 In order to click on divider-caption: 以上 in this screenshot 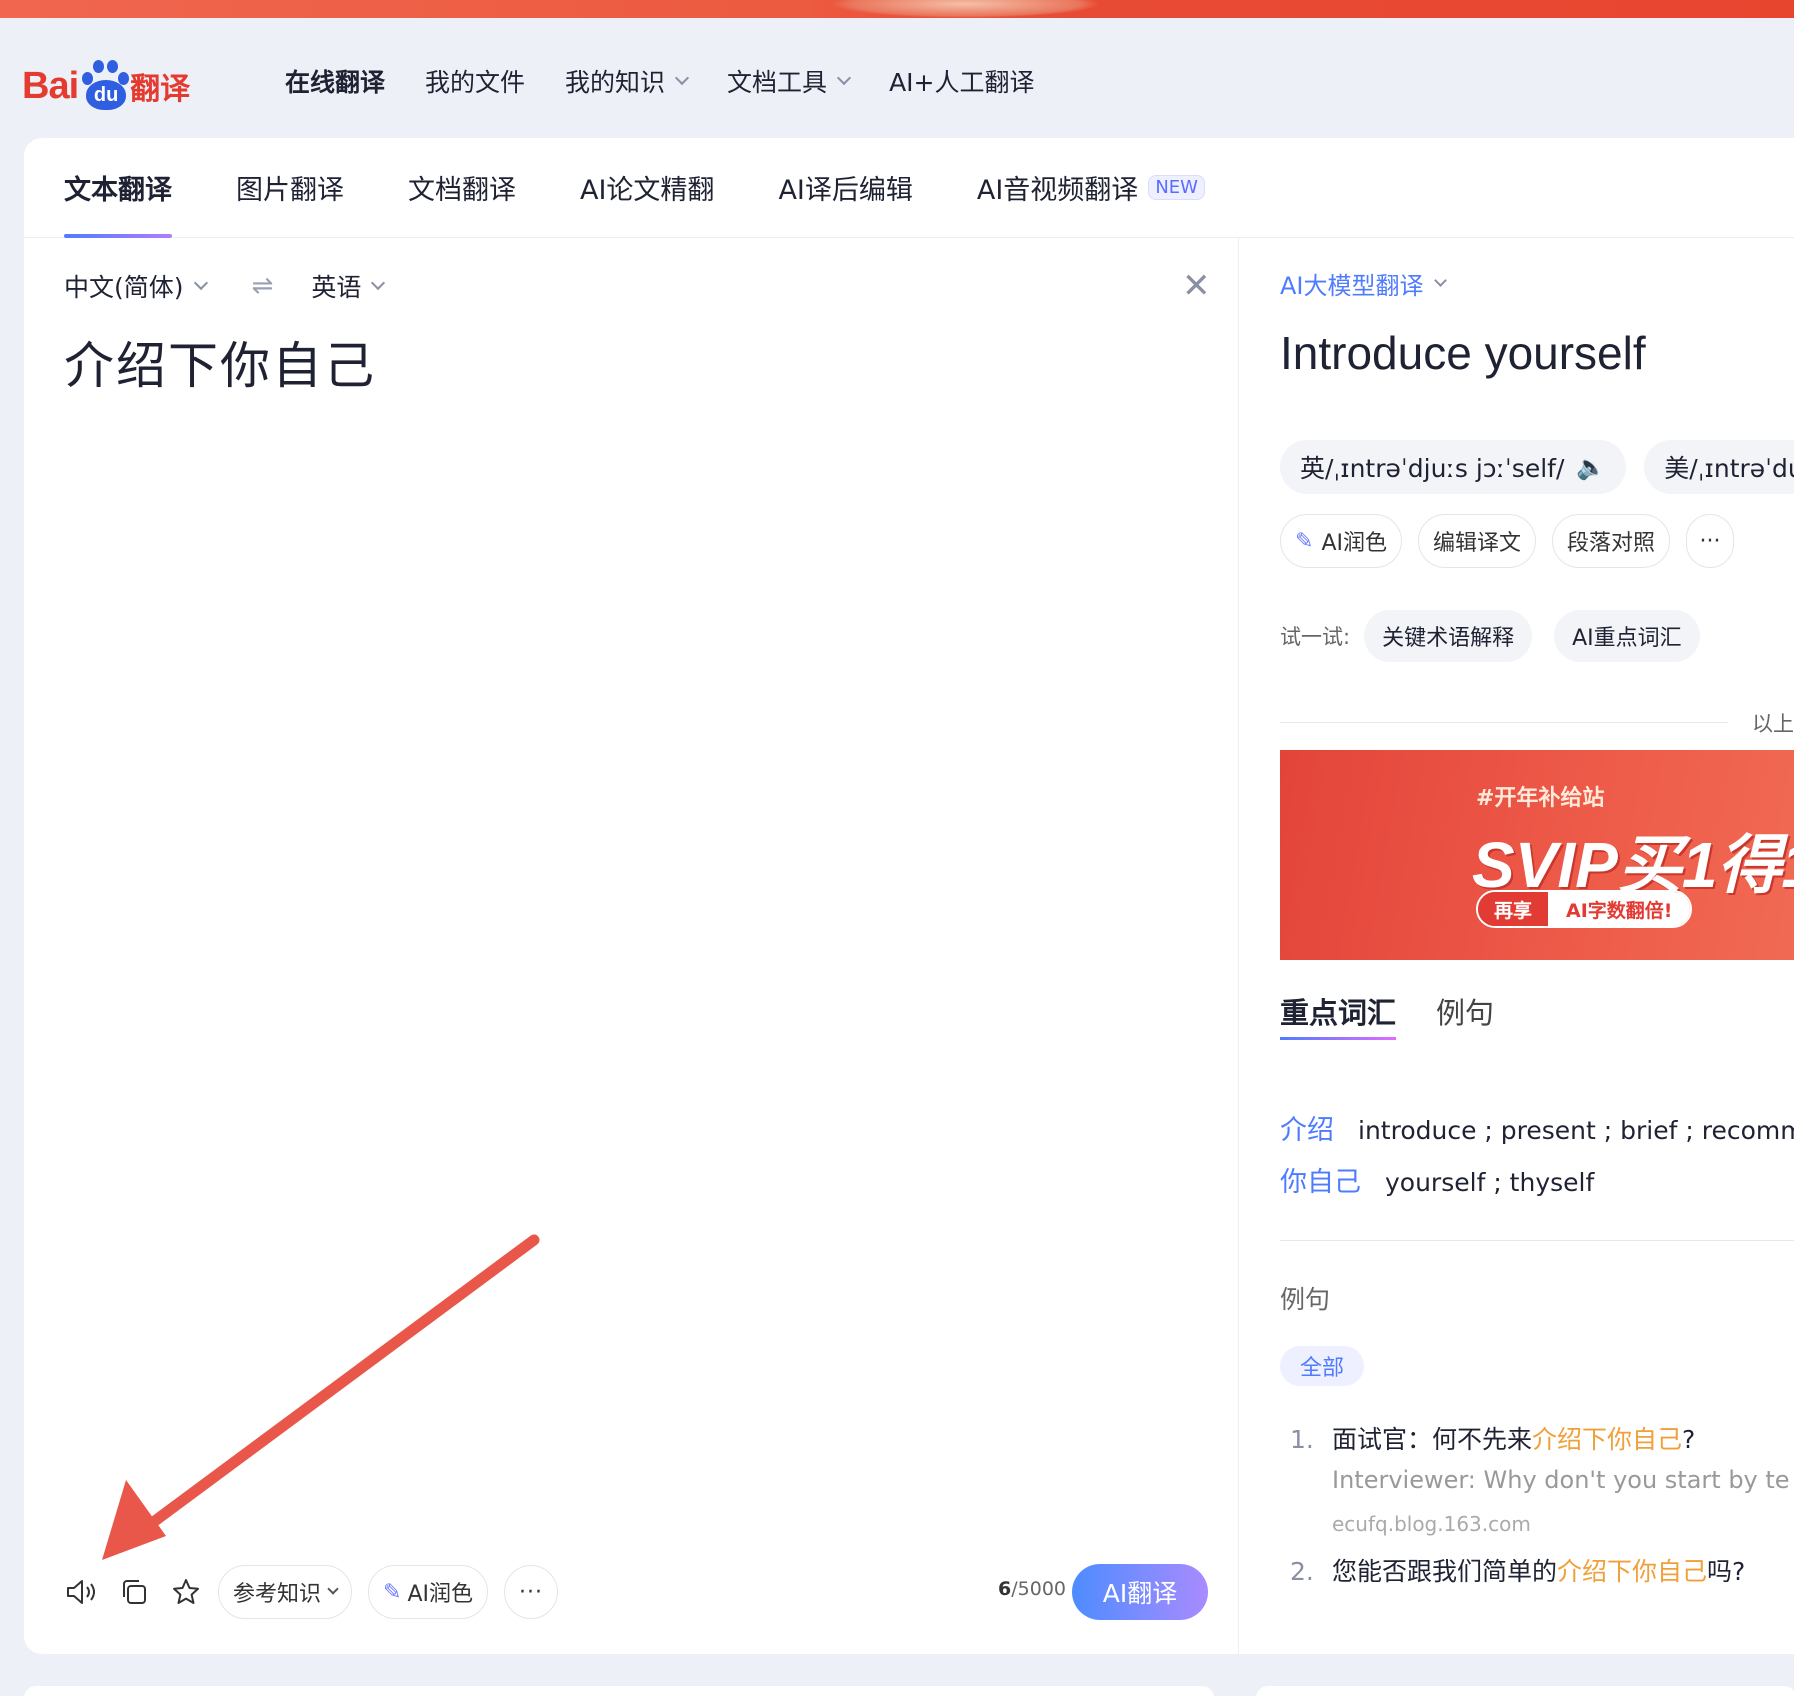, I will do `click(1773, 724)`.